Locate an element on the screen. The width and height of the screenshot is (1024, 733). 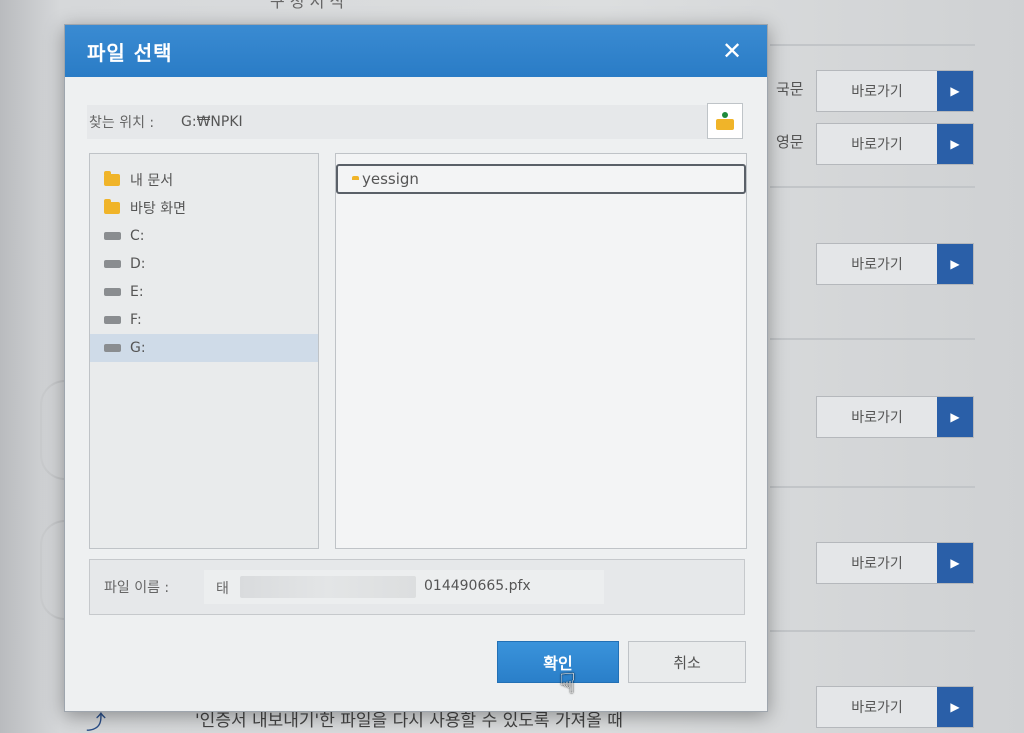
bg-top-text: 구 청 서 식 is located at coordinates (307, 5).